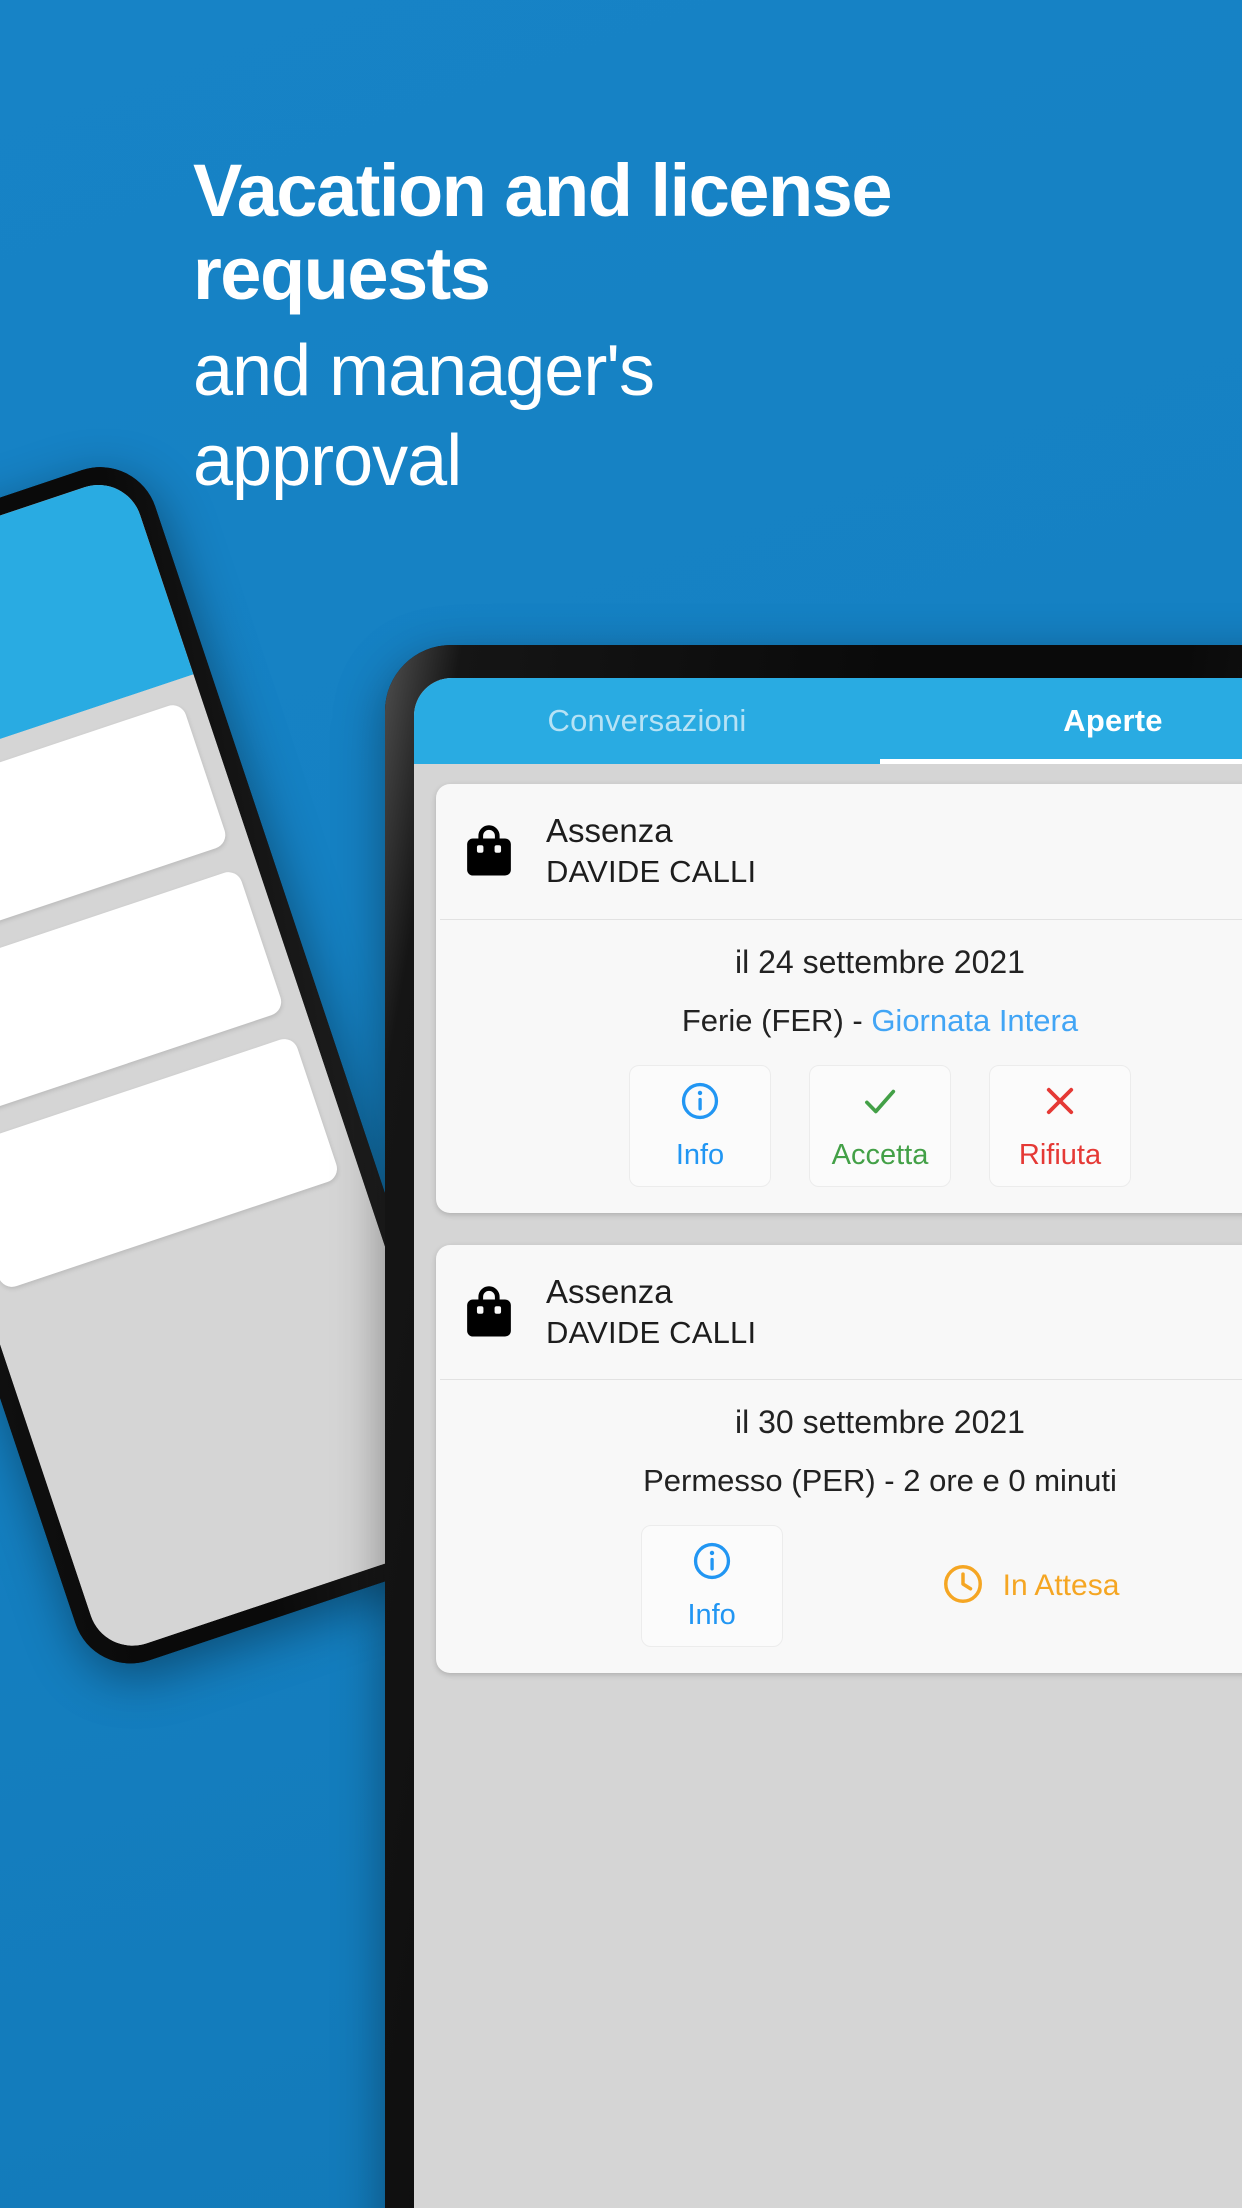  What do you see at coordinates (880, 1103) in the screenshot?
I see `check-icon` at bounding box center [880, 1103].